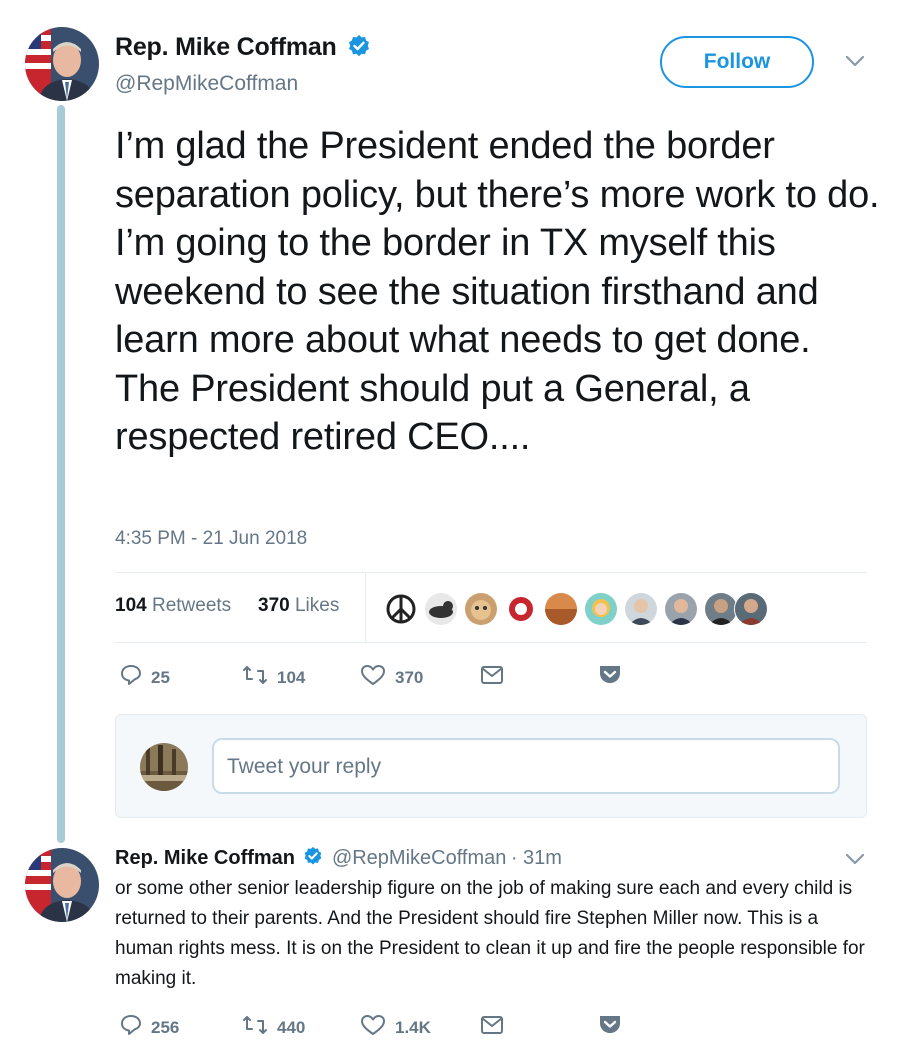 Image resolution: width=902 pixels, height=1054 pixels. Describe the element at coordinates (206, 84) in the screenshot. I see `author-handle: @RepMikeCoffman` at that location.